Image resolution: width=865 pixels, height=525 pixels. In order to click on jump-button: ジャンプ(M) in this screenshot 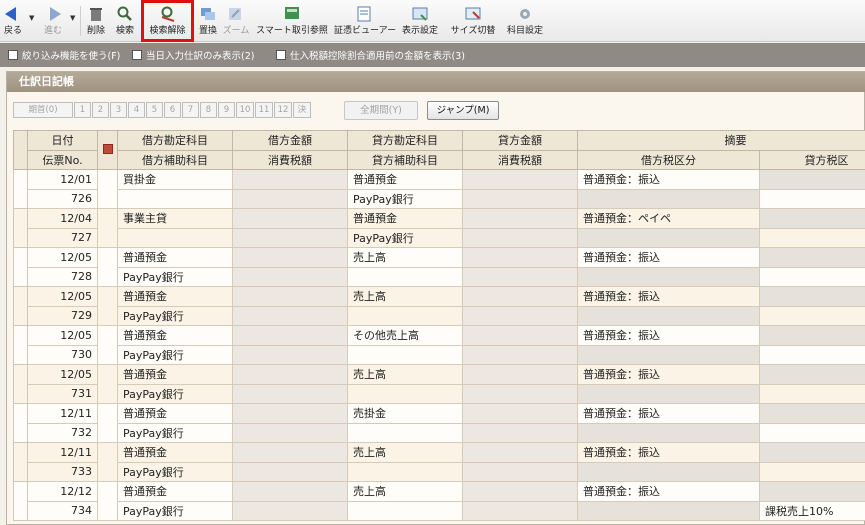, I will do `click(463, 110)`.